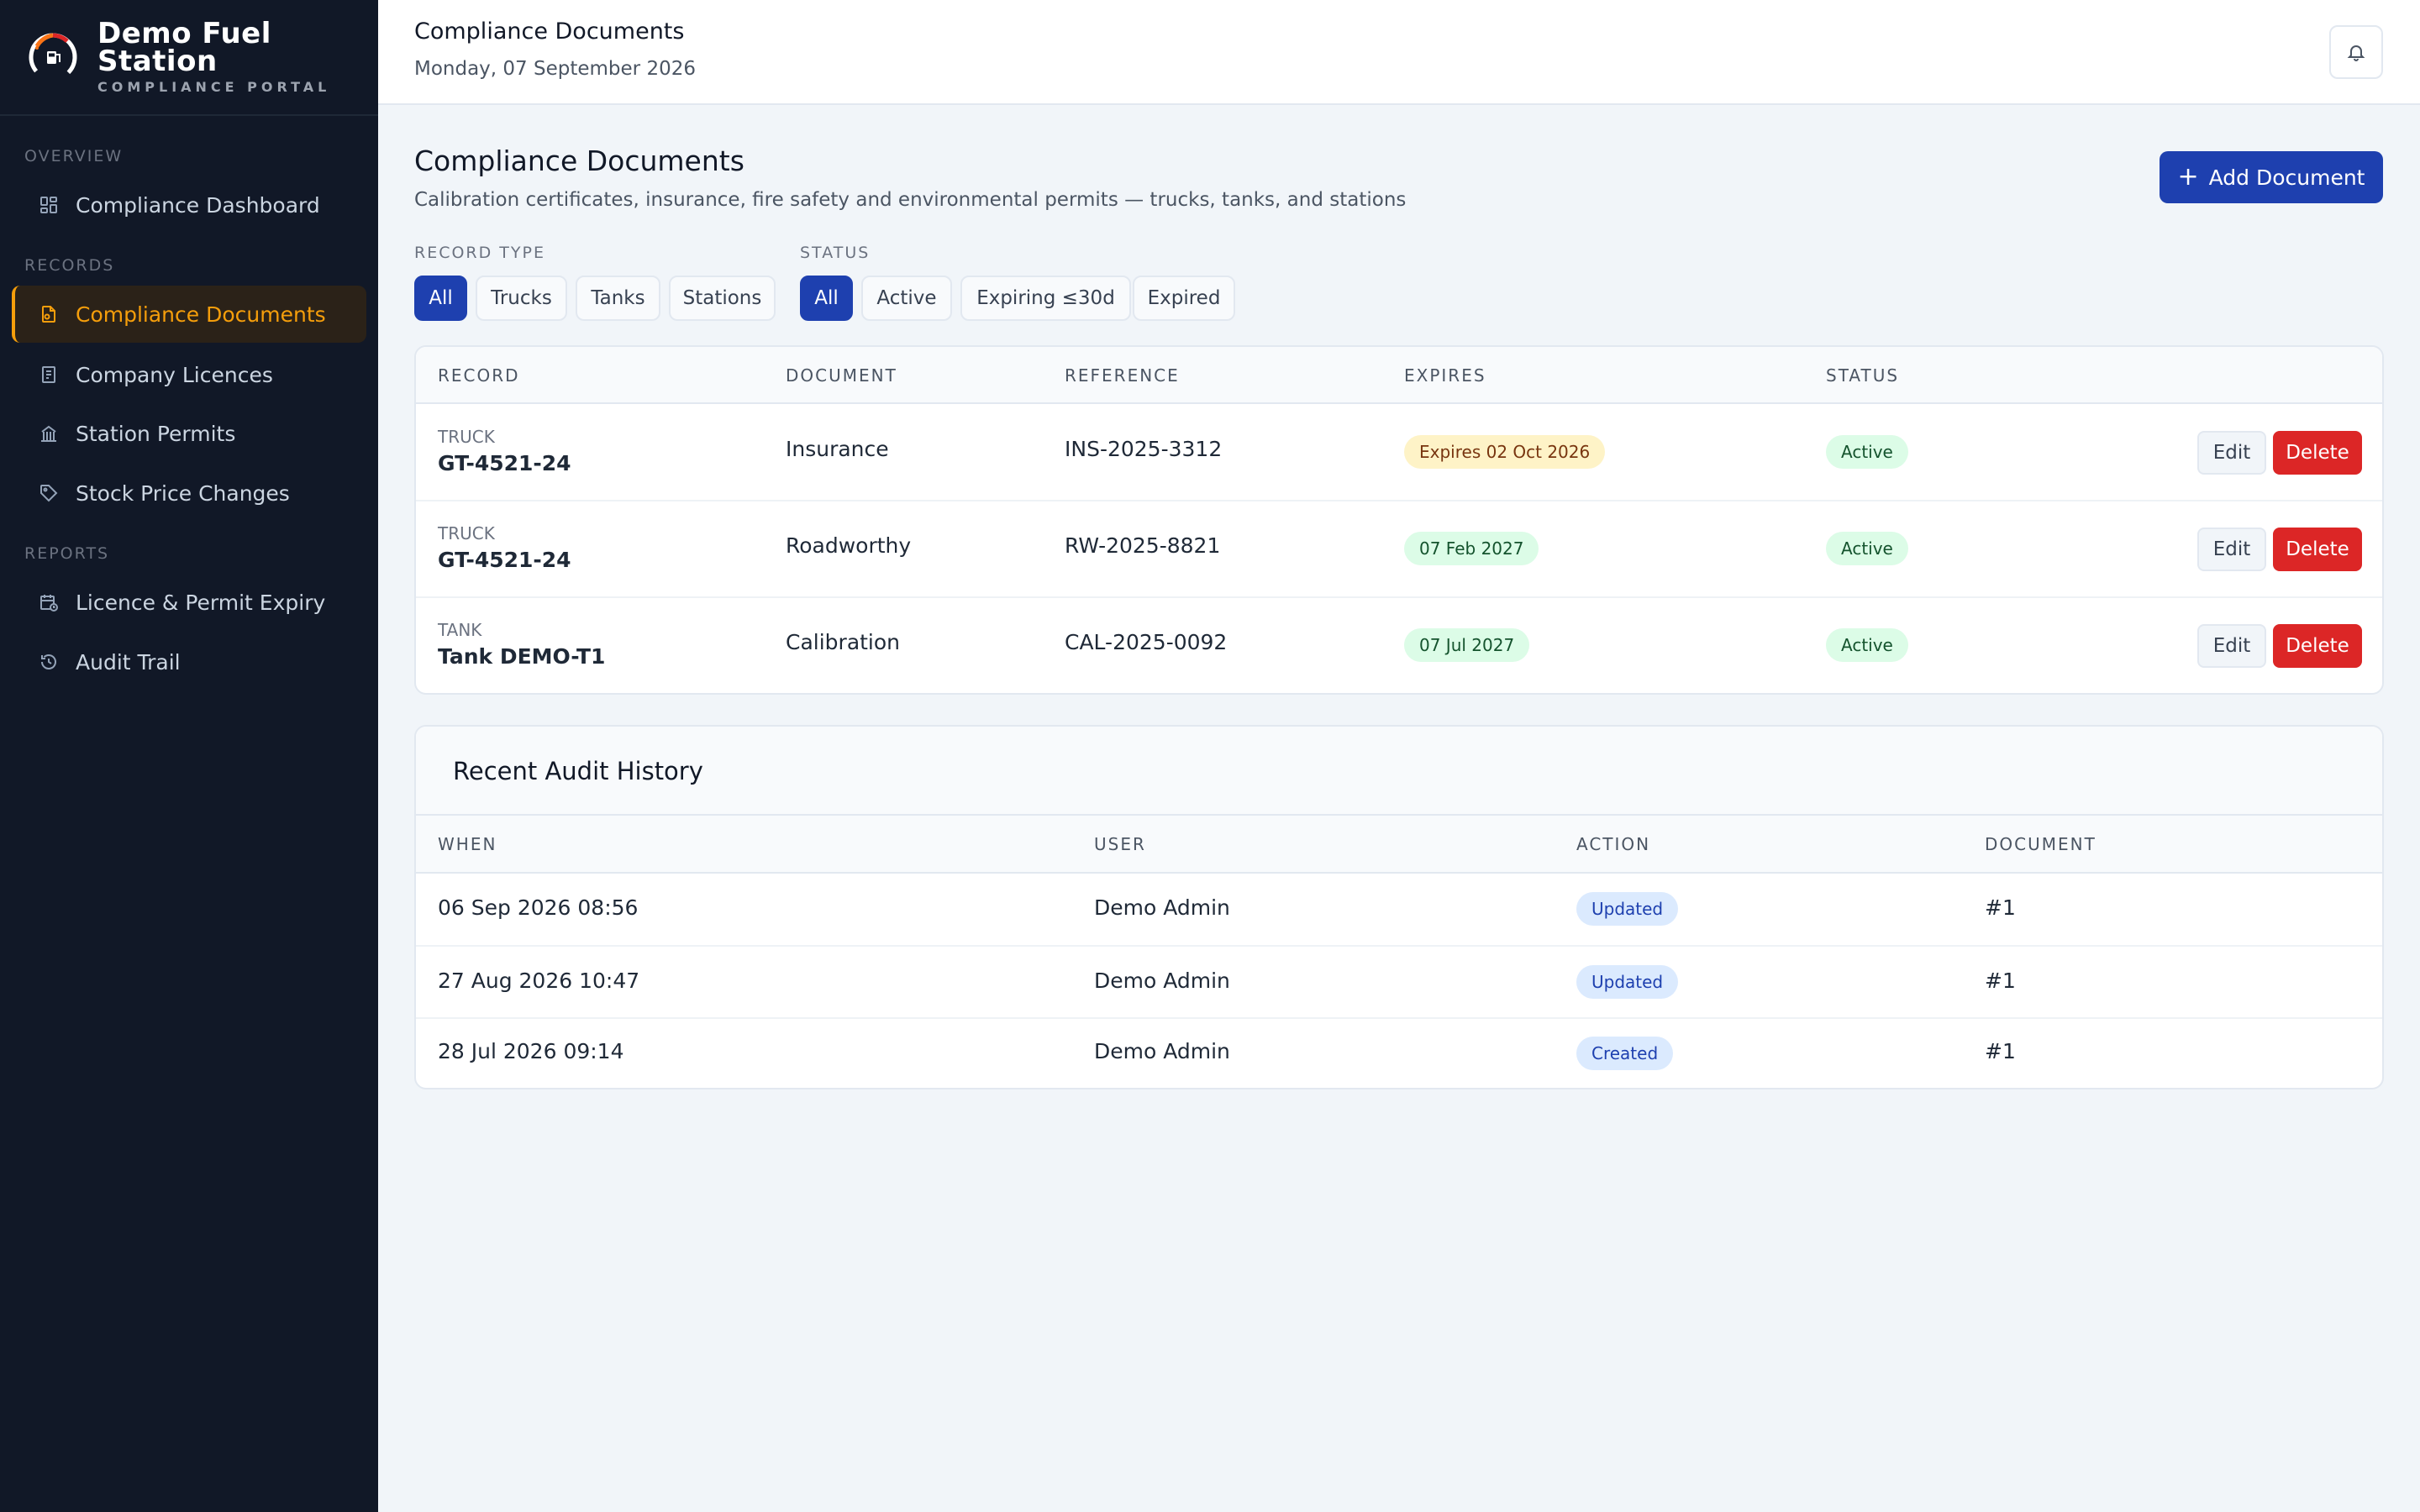 The height and width of the screenshot is (1512, 2420). I want to click on audit-when: 27 Aug 2026 10:47, so click(539, 981).